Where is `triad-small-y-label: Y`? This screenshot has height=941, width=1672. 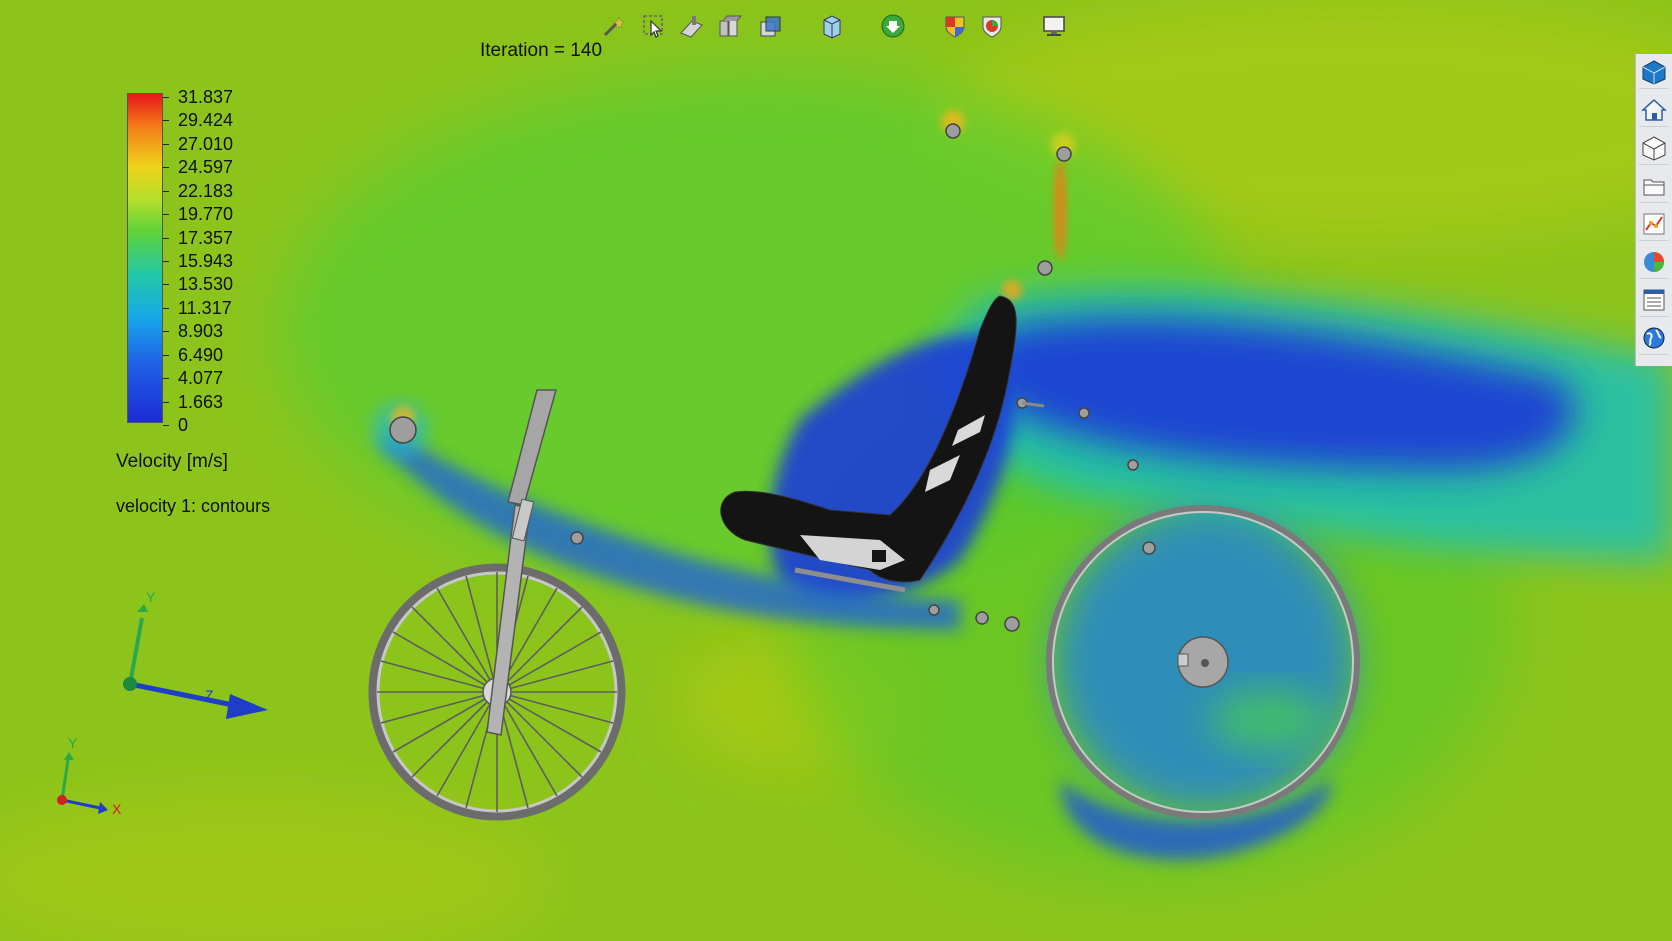 triad-small-y-label: Y is located at coordinates (73, 743).